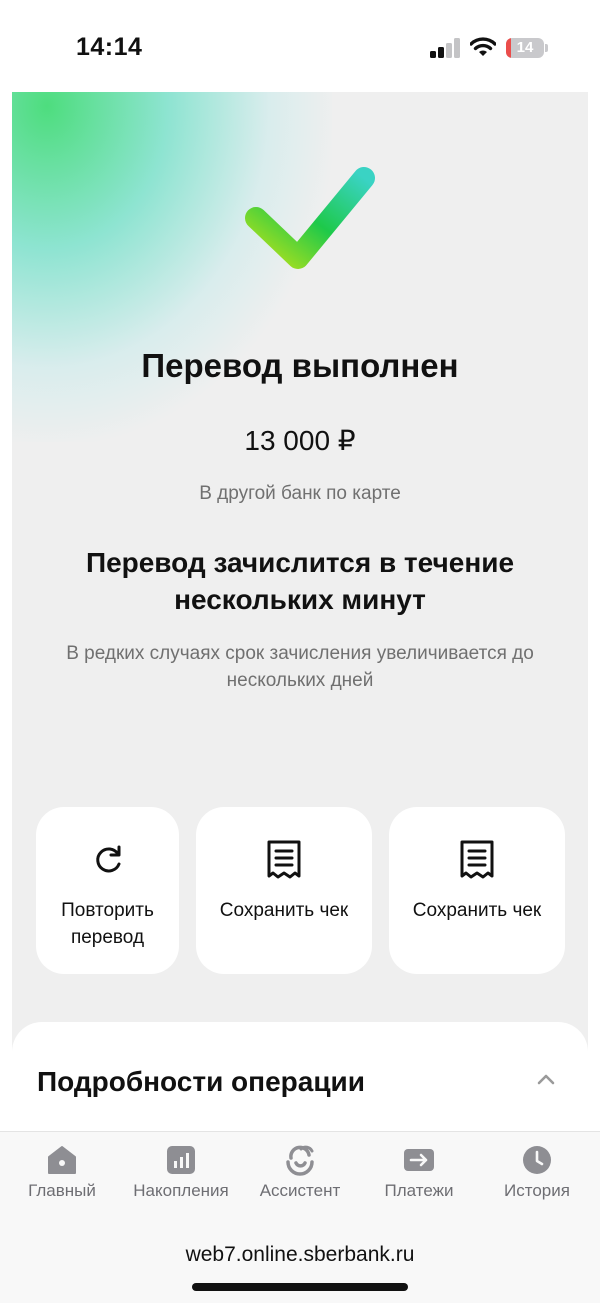 Image resolution: width=600 pixels, height=1303 pixels. What do you see at coordinates (109, 47) in the screenshot?
I see `status-time: 14:14` at bounding box center [109, 47].